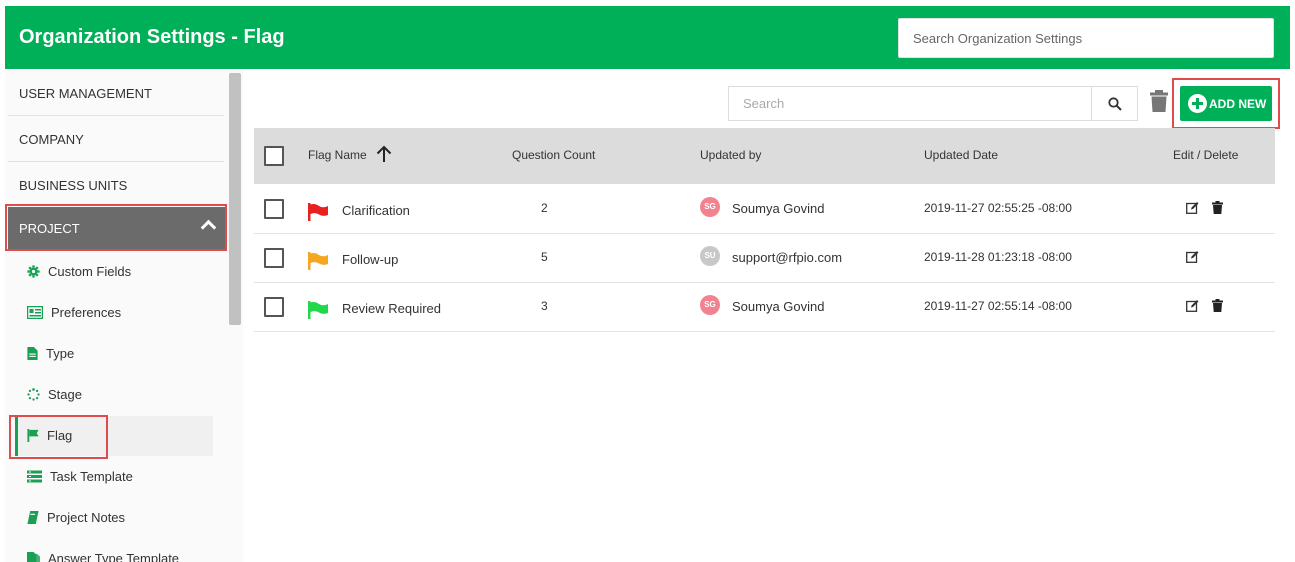 The width and height of the screenshot is (1295, 562). I want to click on sidebar-item-user-management: USER MANAGEMENT, so click(116, 93).